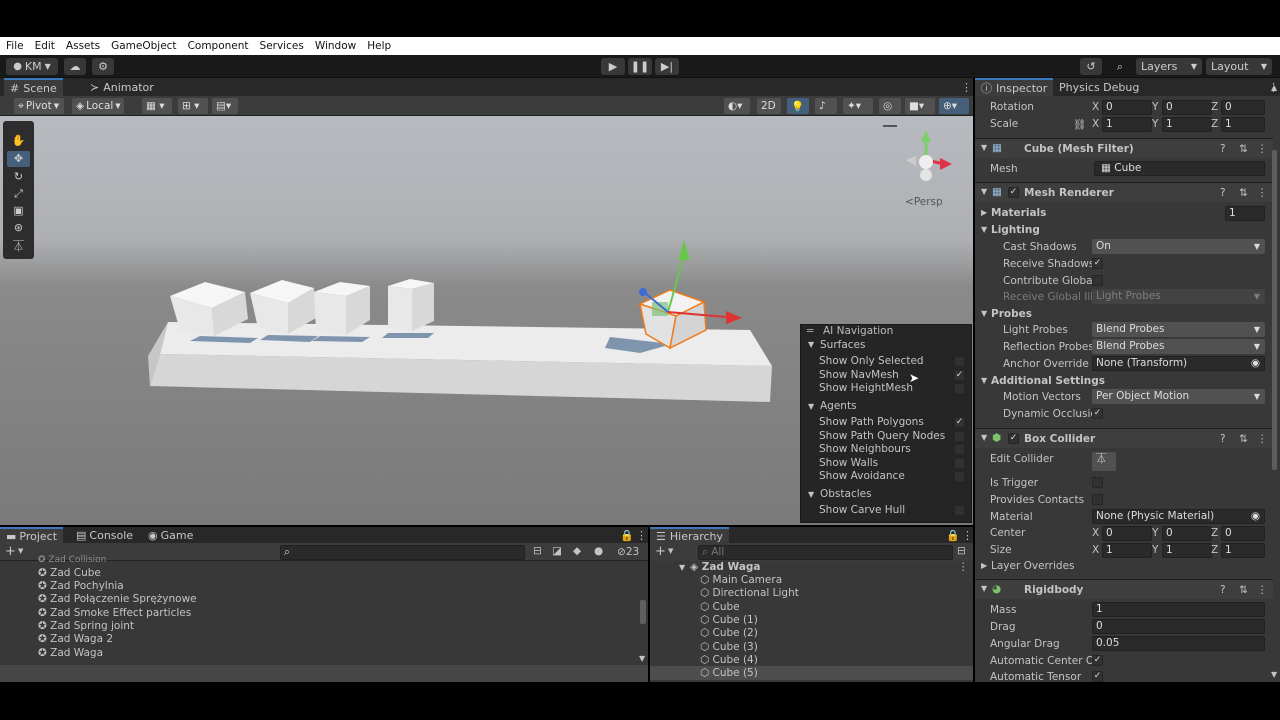 Image resolution: width=1280 pixels, height=720 pixels. What do you see at coordinates (1274, 310) in the screenshot?
I see `inspector-scrollbar` at bounding box center [1274, 310].